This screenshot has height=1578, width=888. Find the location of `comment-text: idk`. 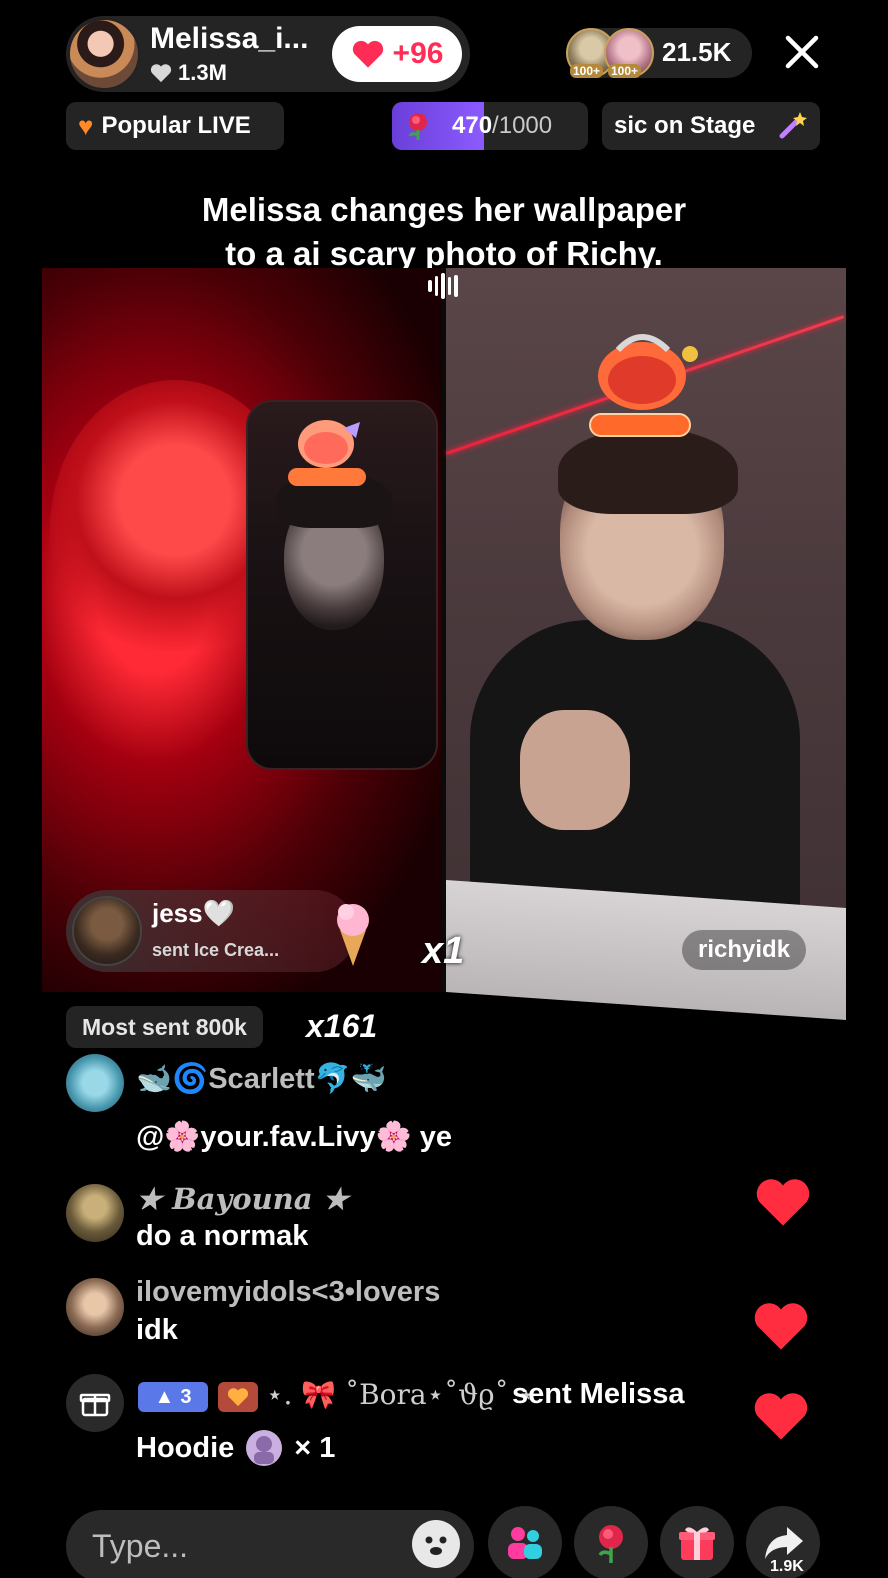

comment-text: idk is located at coordinates (157, 1330).